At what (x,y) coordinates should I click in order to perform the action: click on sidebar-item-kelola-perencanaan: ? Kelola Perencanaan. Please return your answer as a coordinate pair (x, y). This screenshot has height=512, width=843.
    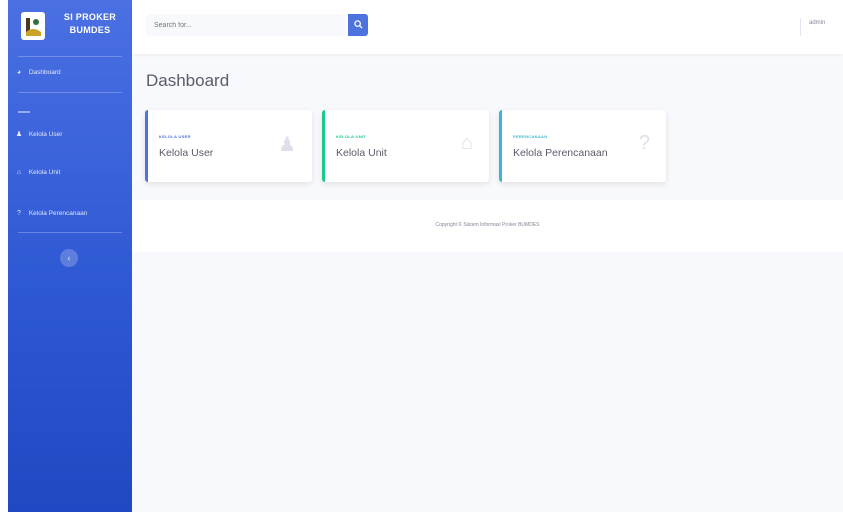
    Looking at the image, I should click on (72, 214).